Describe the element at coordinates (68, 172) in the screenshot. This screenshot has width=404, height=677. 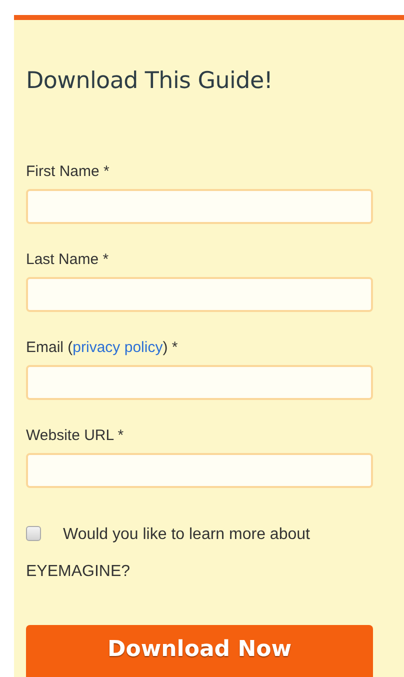
I see `field-label: First Name *` at that location.